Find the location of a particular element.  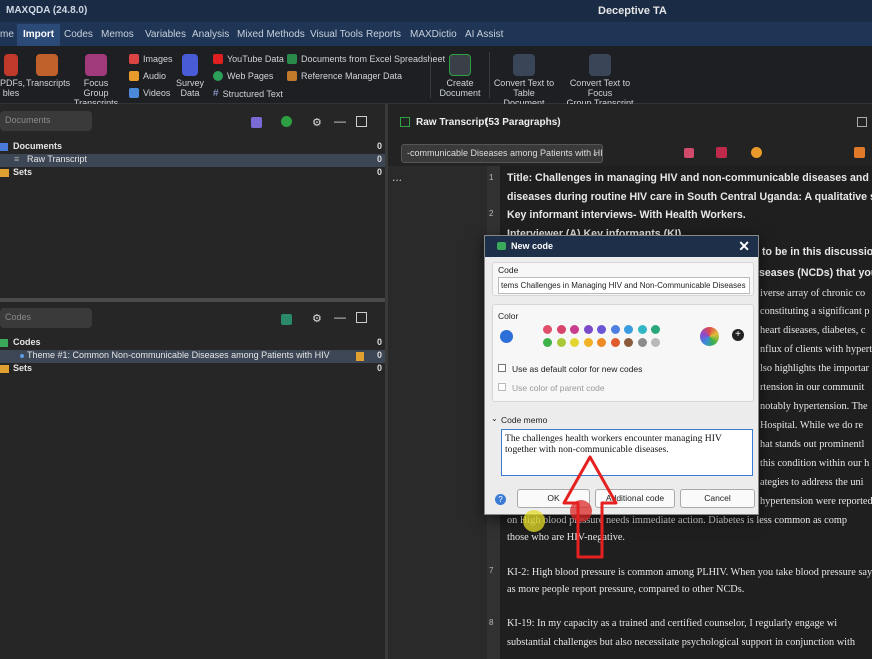

paragraph-number: 1 is located at coordinates (491, 177).